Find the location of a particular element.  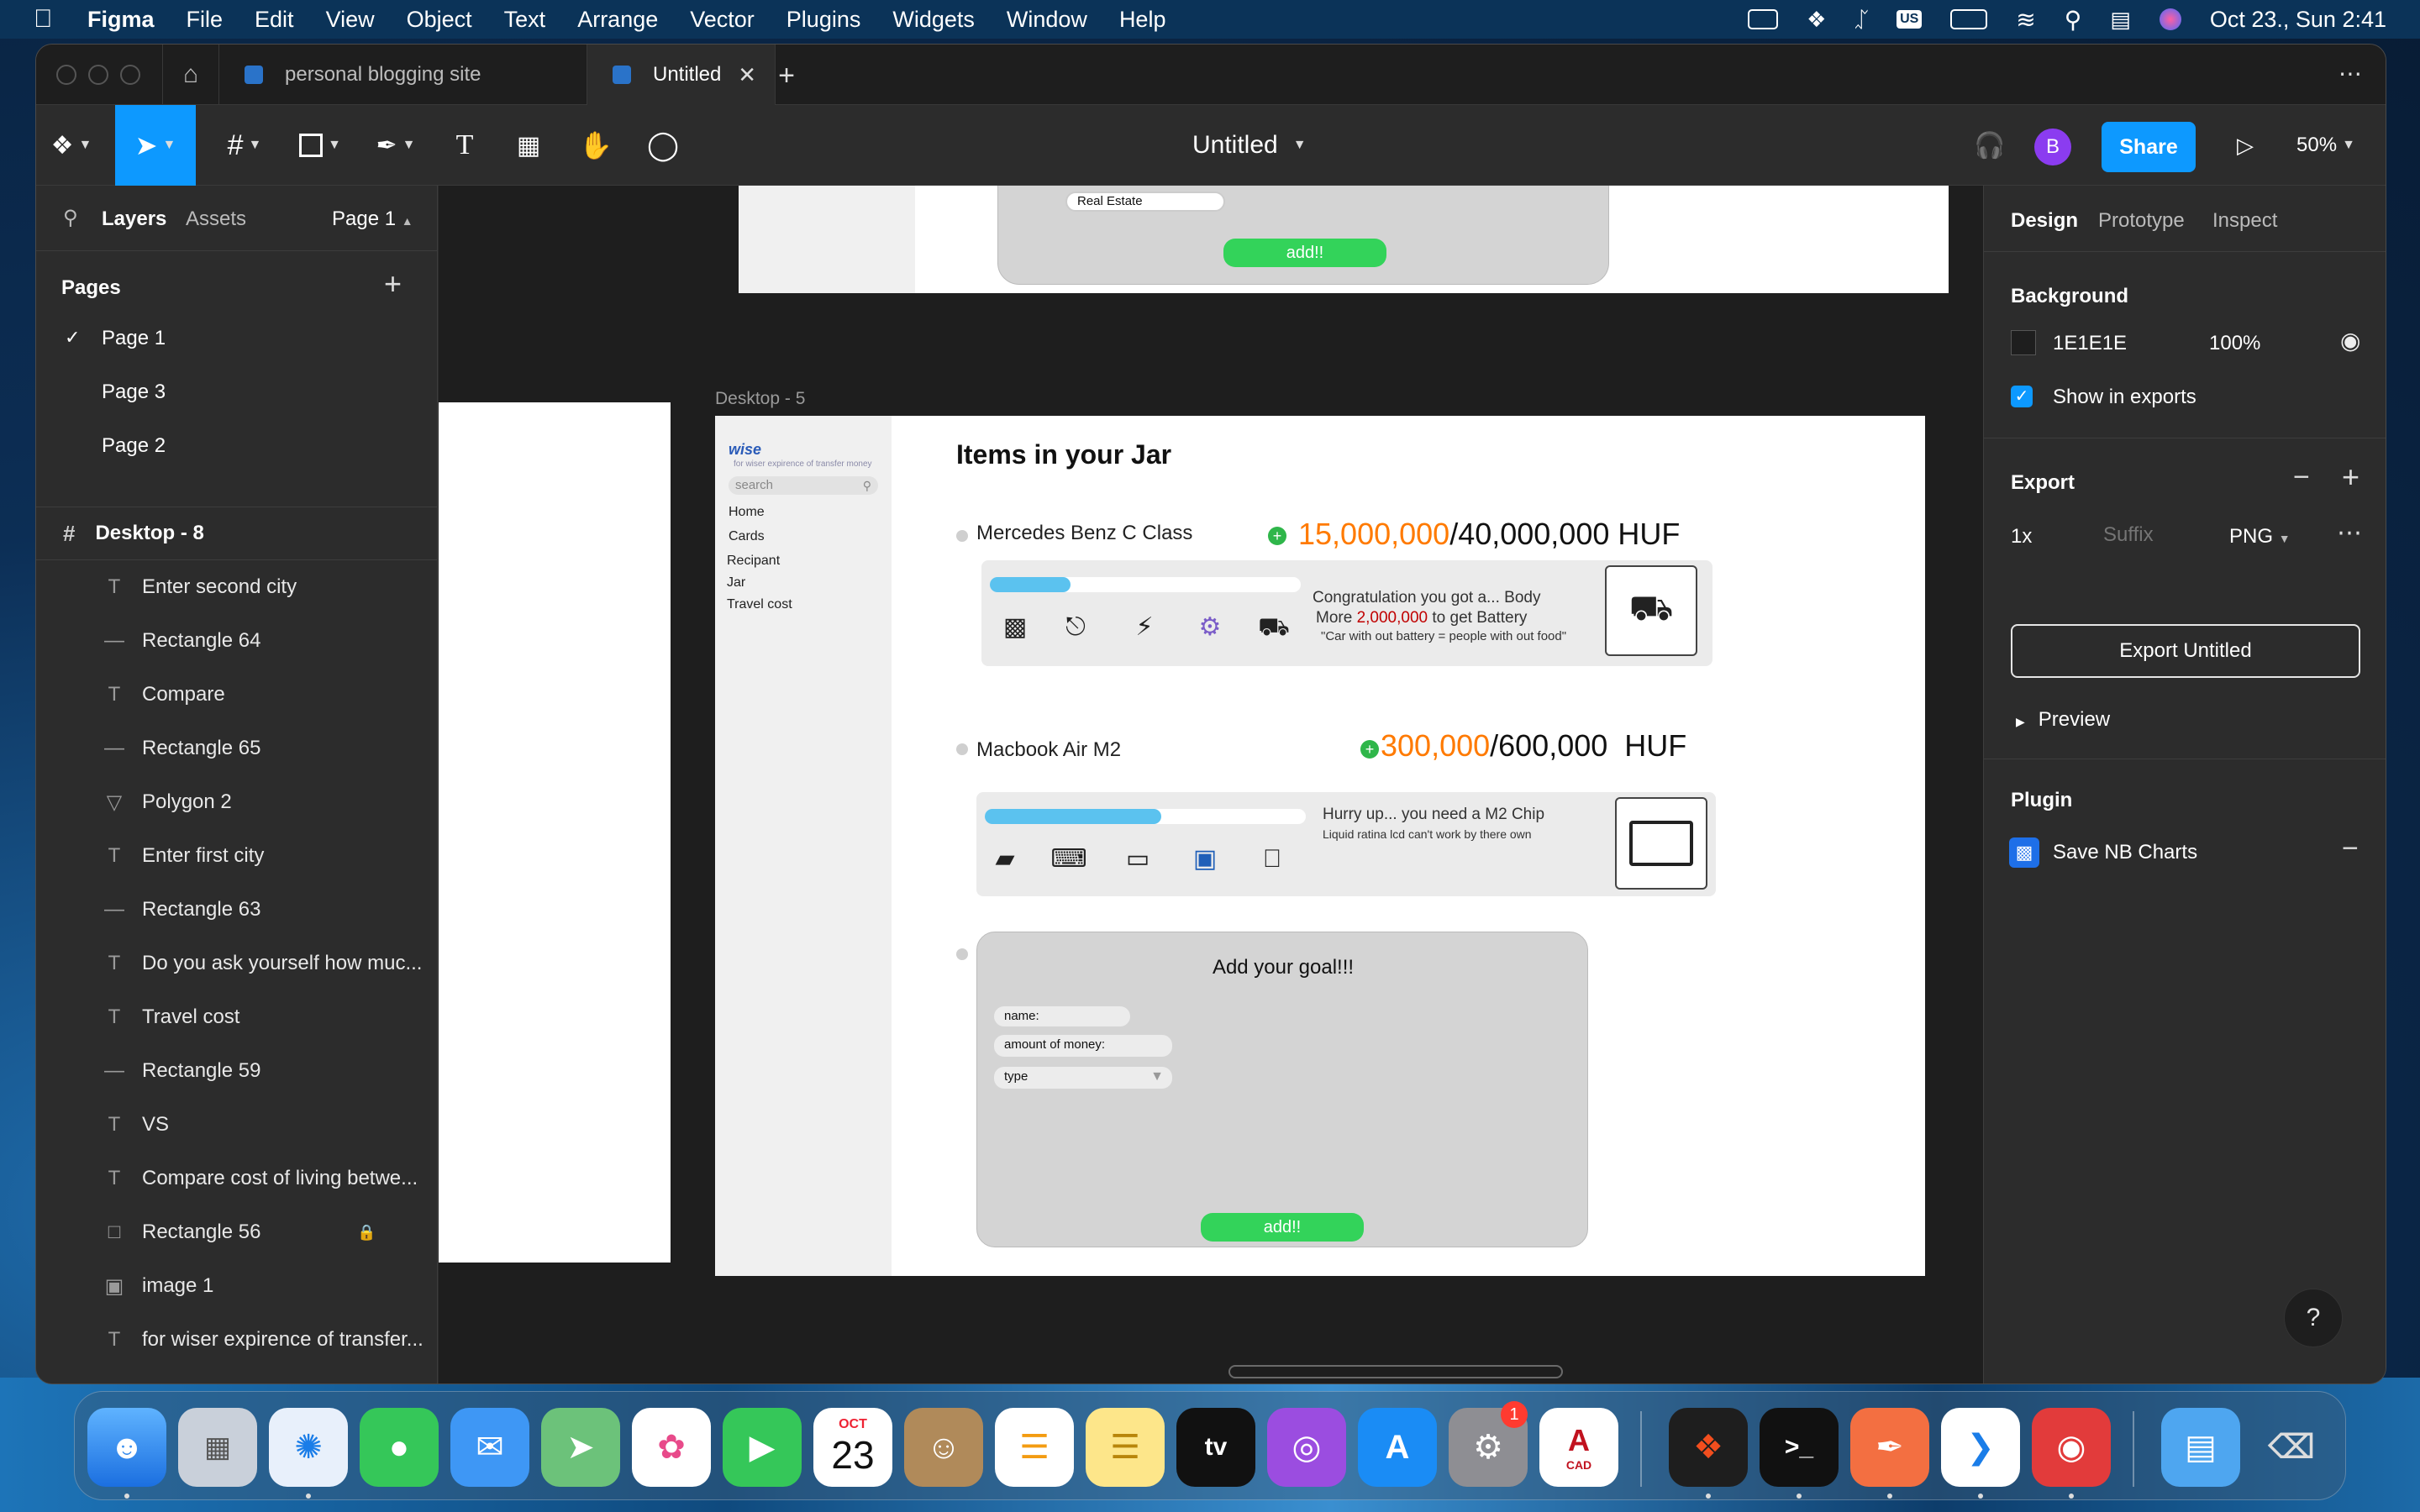

real-estate-field: Real Estate is located at coordinates (1145, 202).